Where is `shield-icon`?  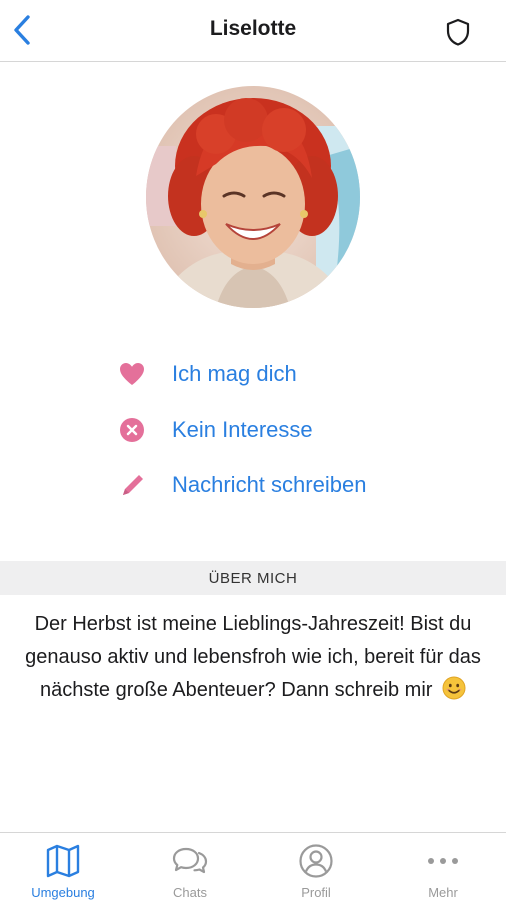 shield-icon is located at coordinates (458, 32).